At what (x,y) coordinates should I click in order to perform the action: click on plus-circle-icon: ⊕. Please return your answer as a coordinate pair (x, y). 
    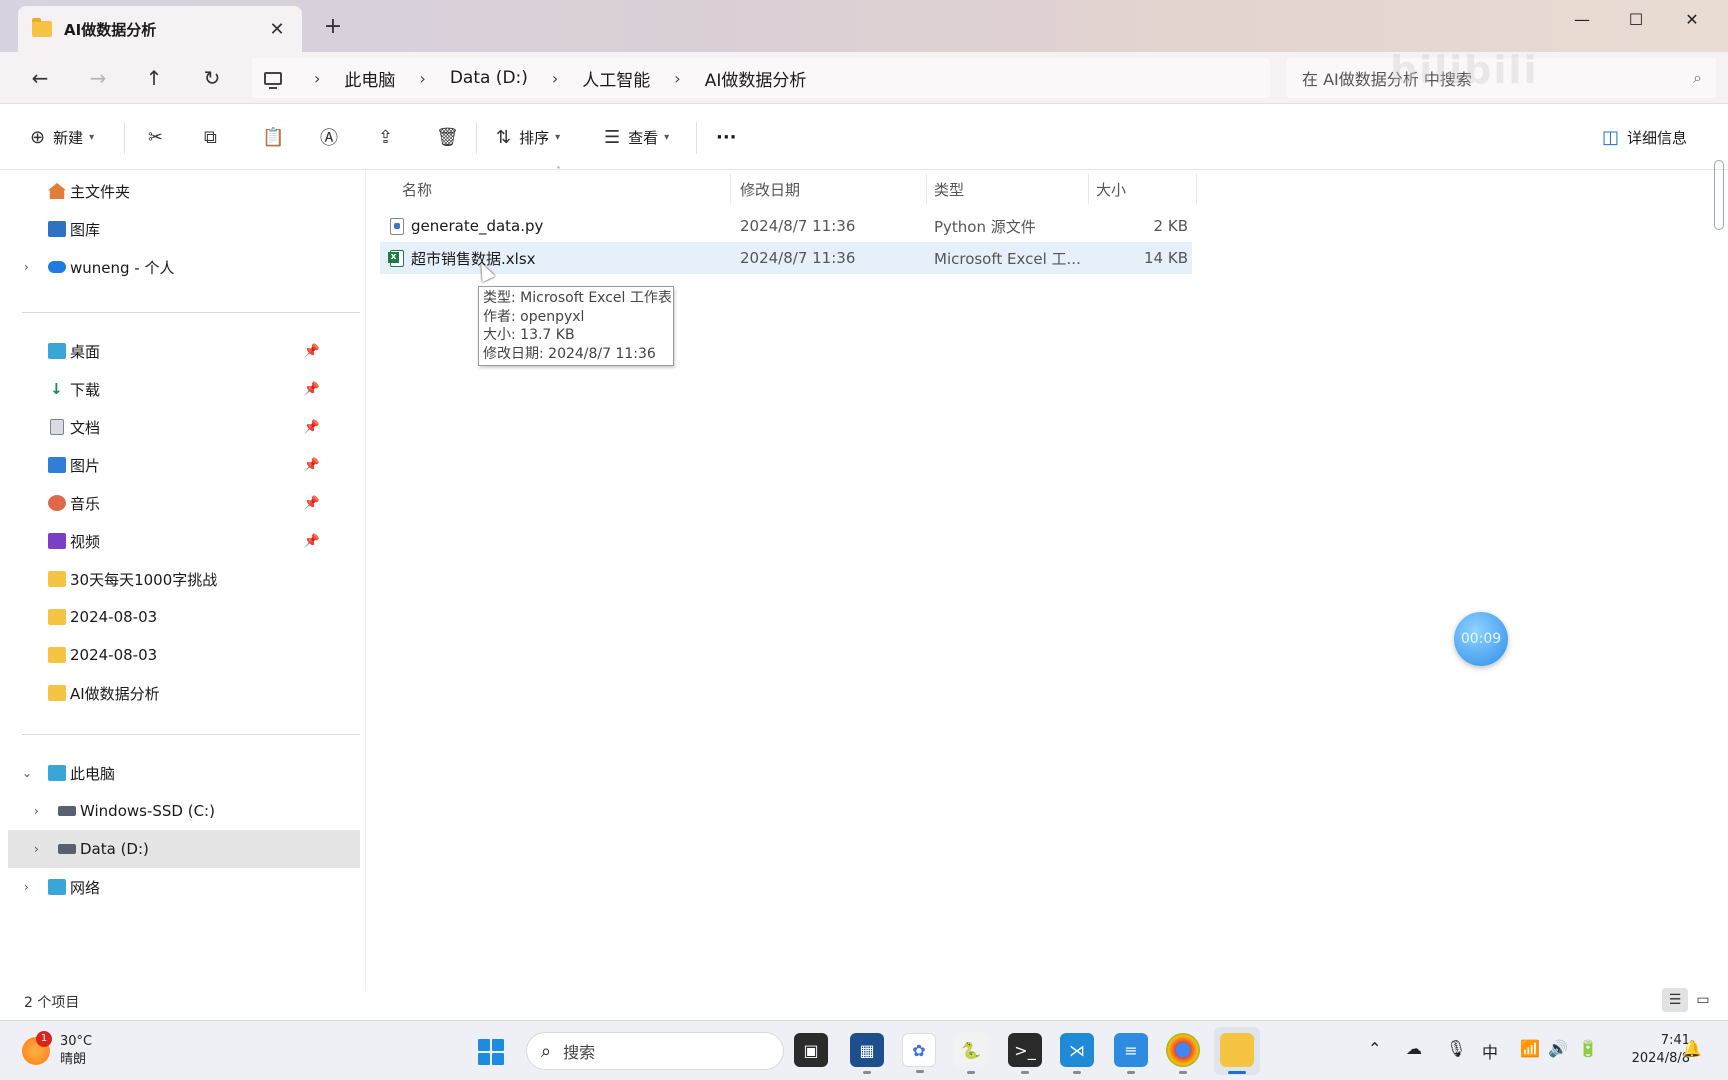
    Looking at the image, I should click on (38, 137).